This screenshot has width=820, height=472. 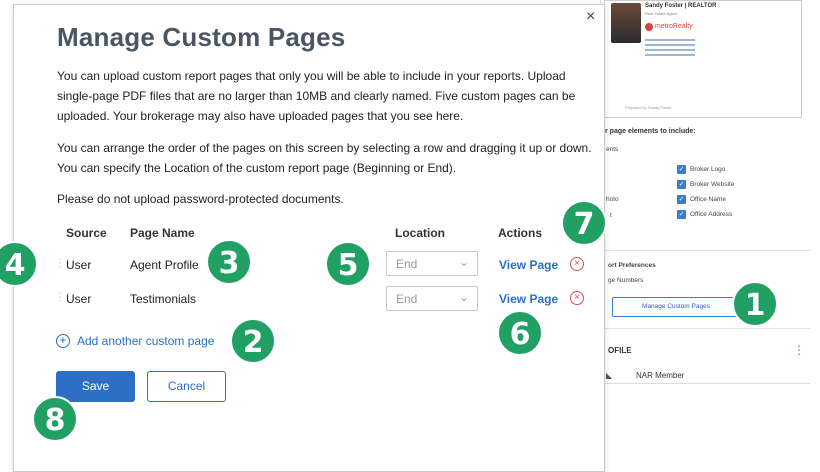 I want to click on report-preferences-heading: ort Preferences, so click(x=632, y=265).